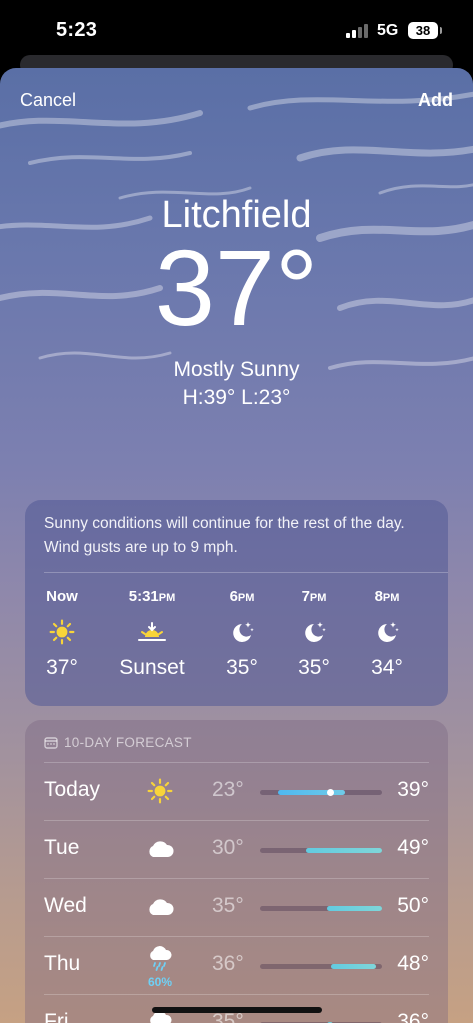 The image size is (473, 1023). Describe the element at coordinates (228, 963) in the screenshot. I see `low-temp: 36°` at that location.